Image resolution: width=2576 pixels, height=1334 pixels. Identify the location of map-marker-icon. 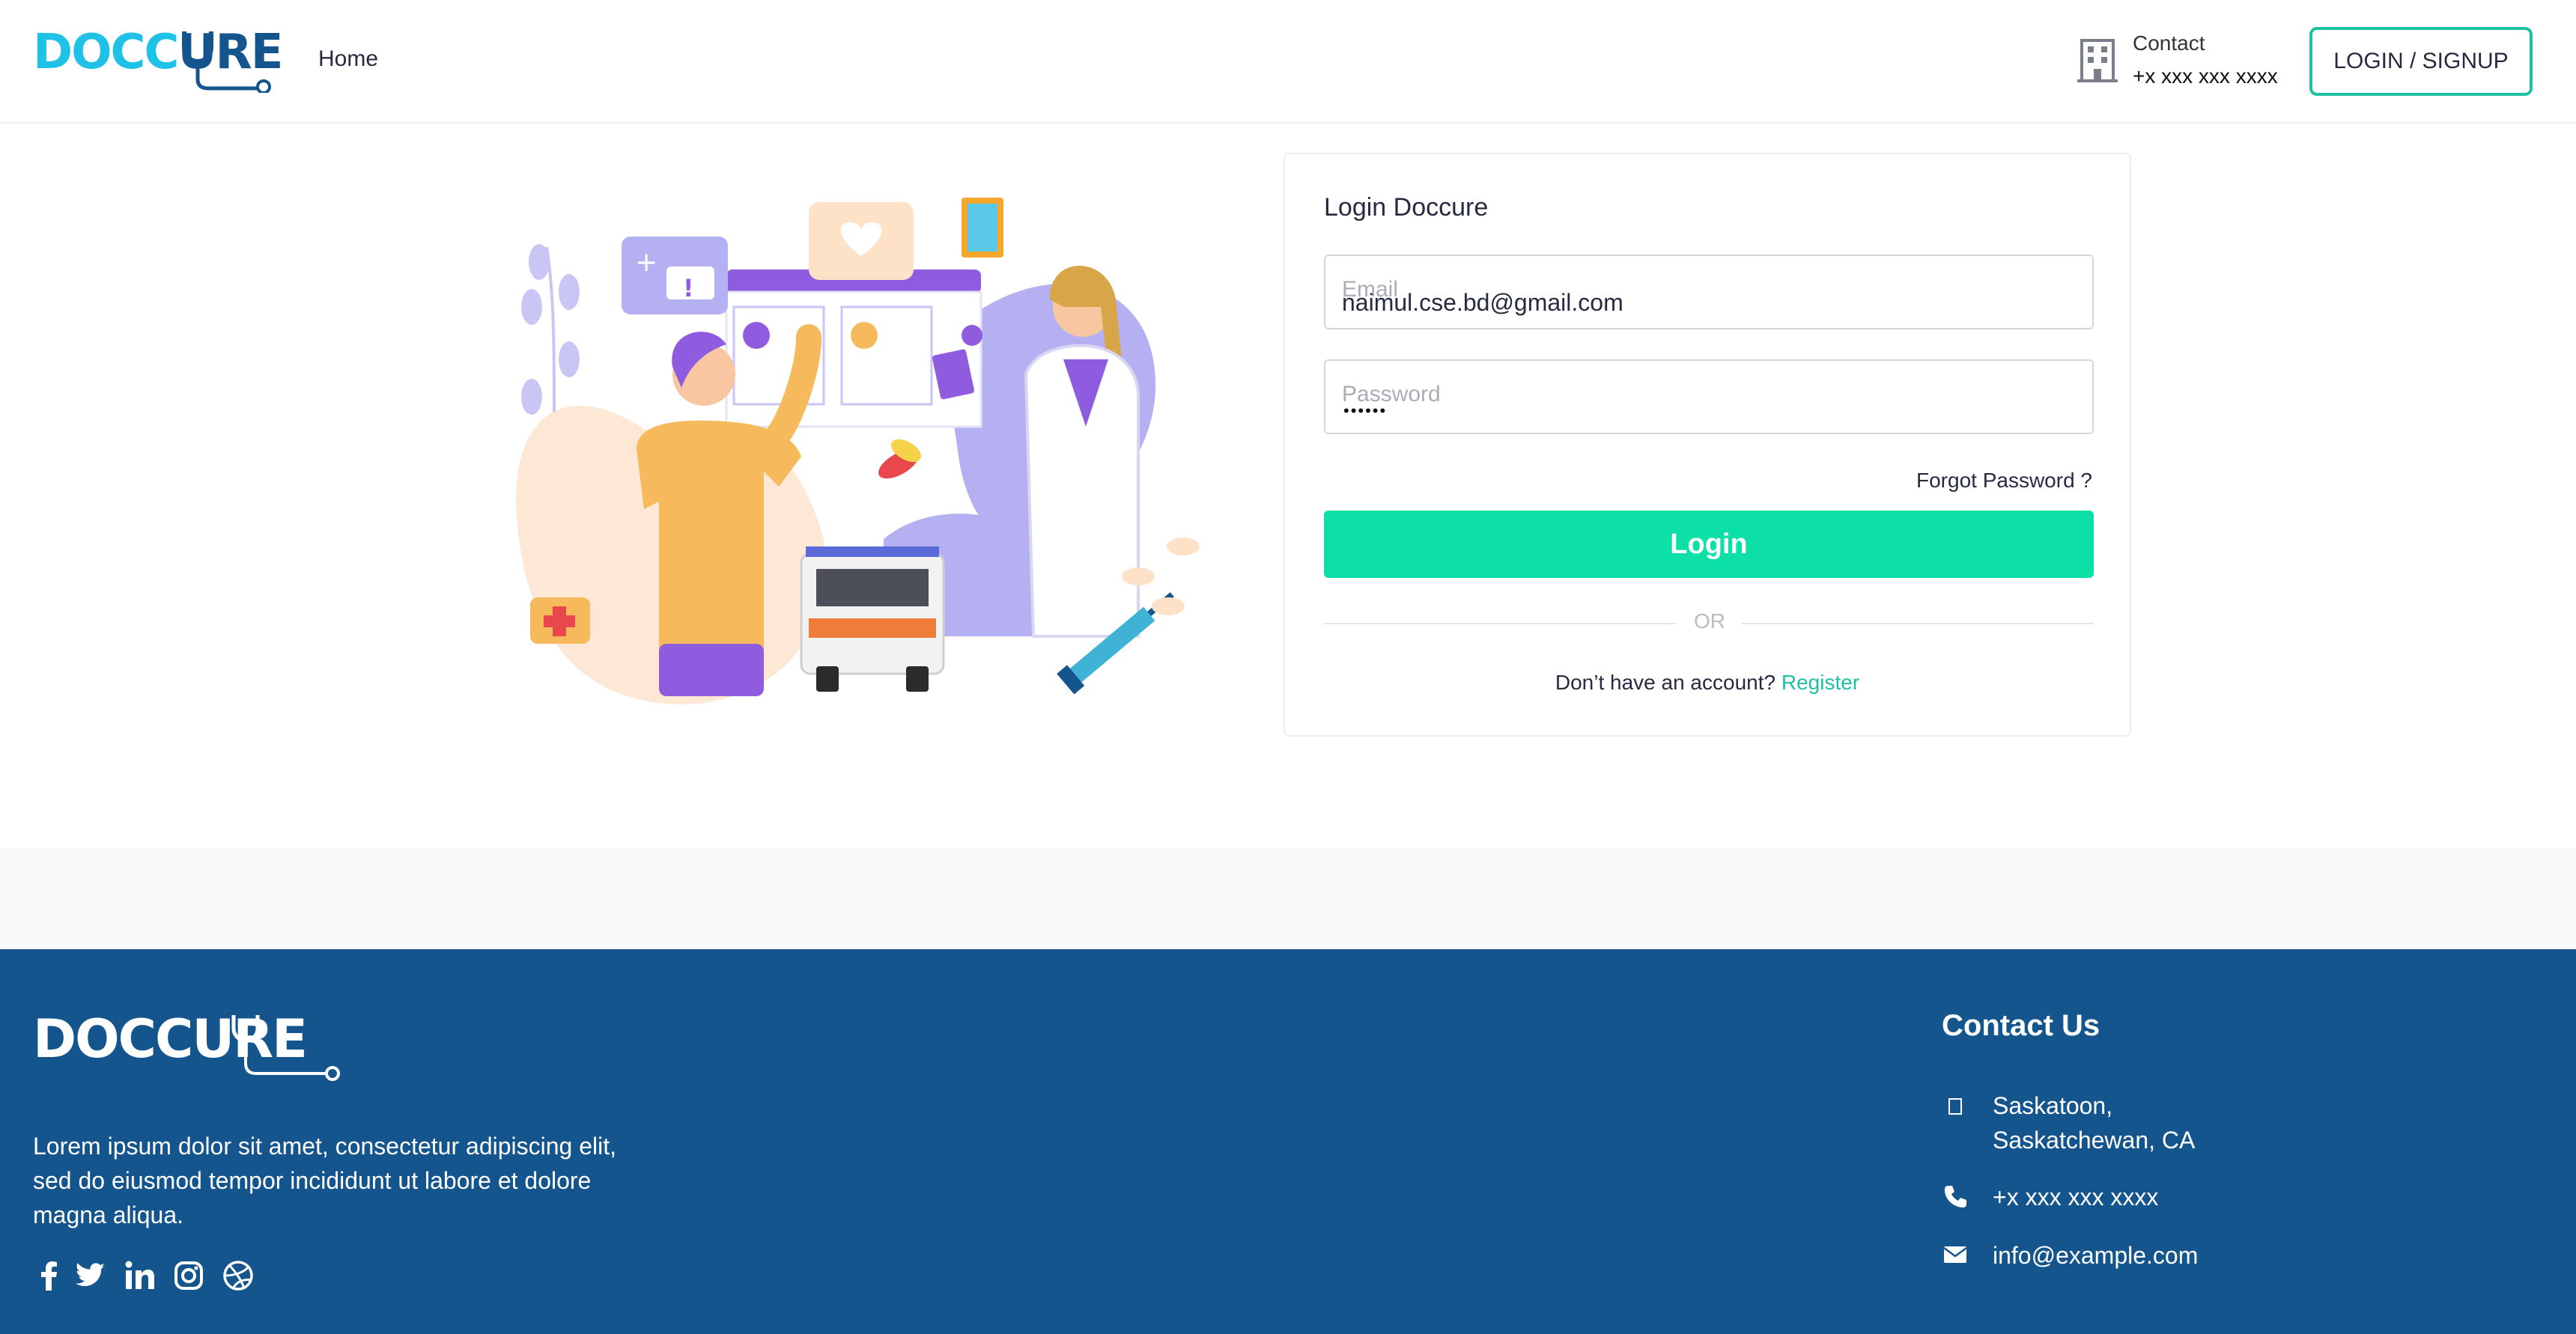
(1955, 1106).